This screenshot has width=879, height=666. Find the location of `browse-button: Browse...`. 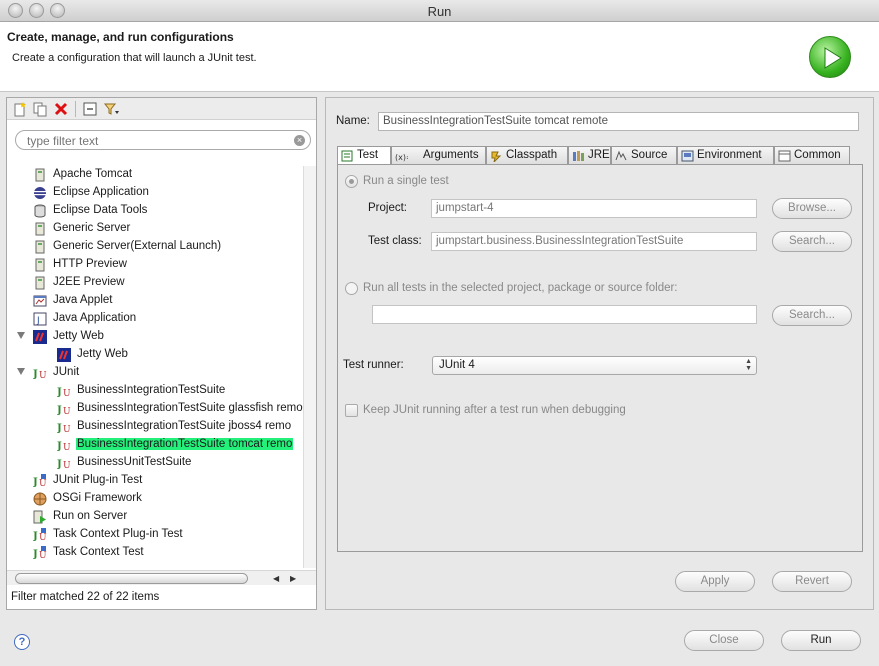

browse-button: Browse... is located at coordinates (812, 208).